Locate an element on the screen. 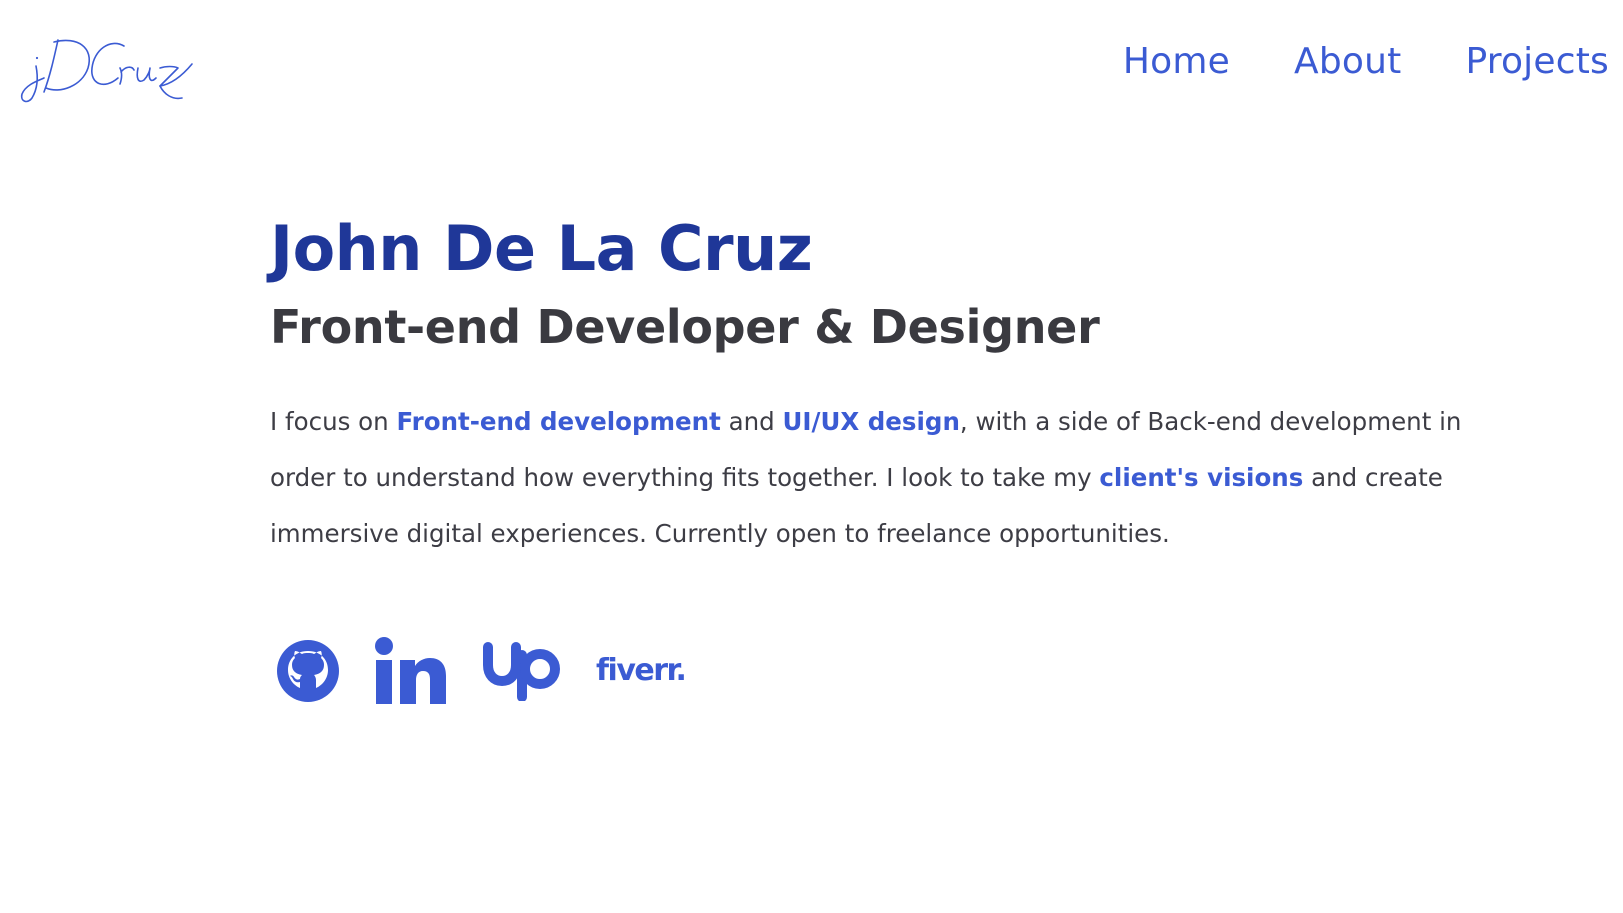 Image resolution: width=1623 pixels, height=913 pixels. upwork-link is located at coordinates (522, 671).